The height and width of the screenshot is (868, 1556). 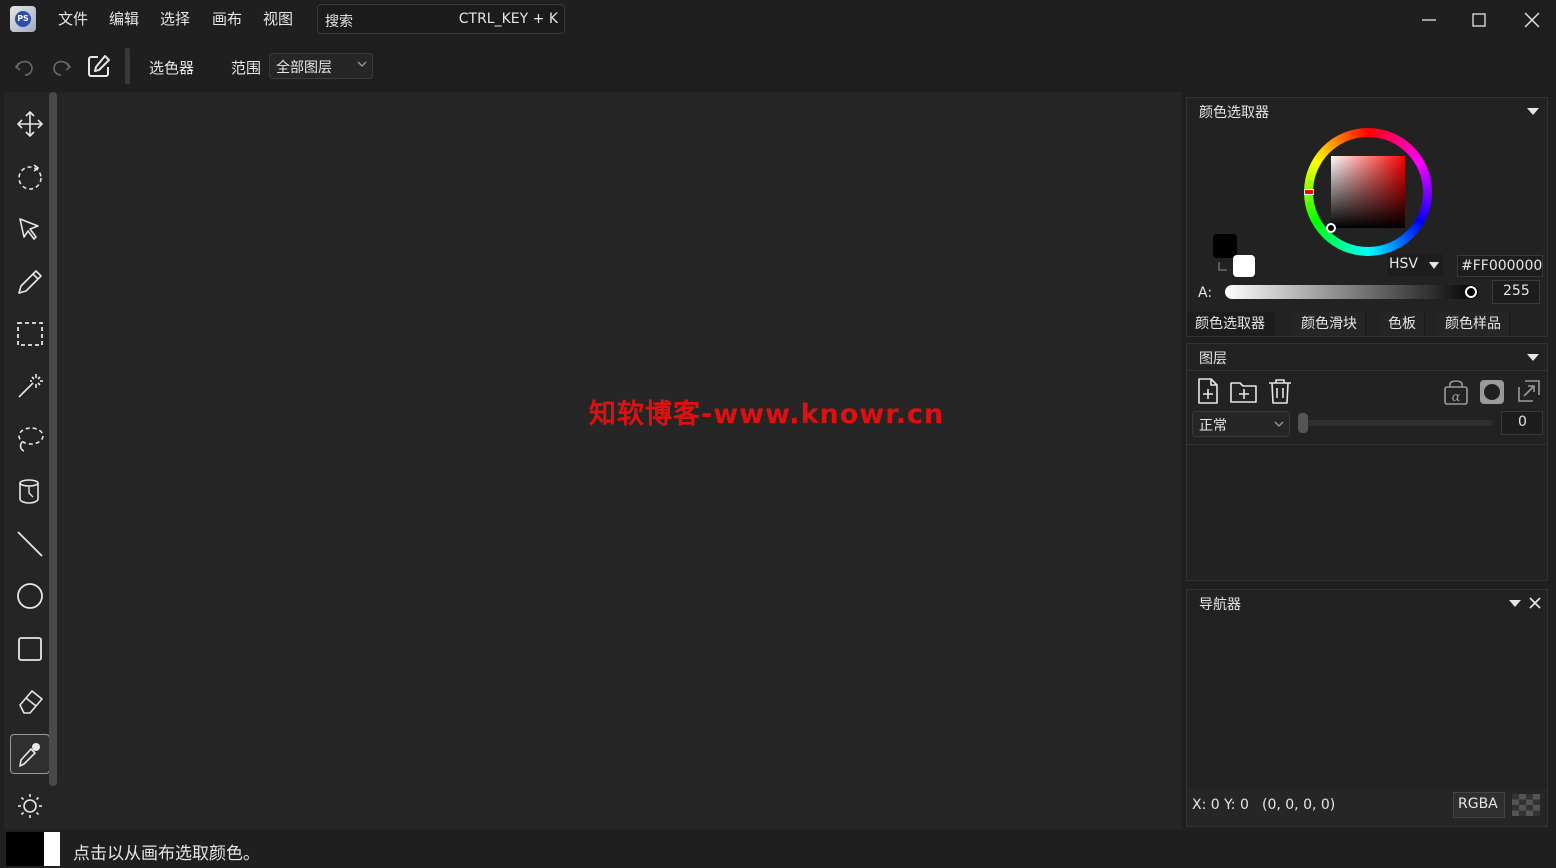 What do you see at coordinates (1280, 391) in the screenshot?
I see `trash-icon` at bounding box center [1280, 391].